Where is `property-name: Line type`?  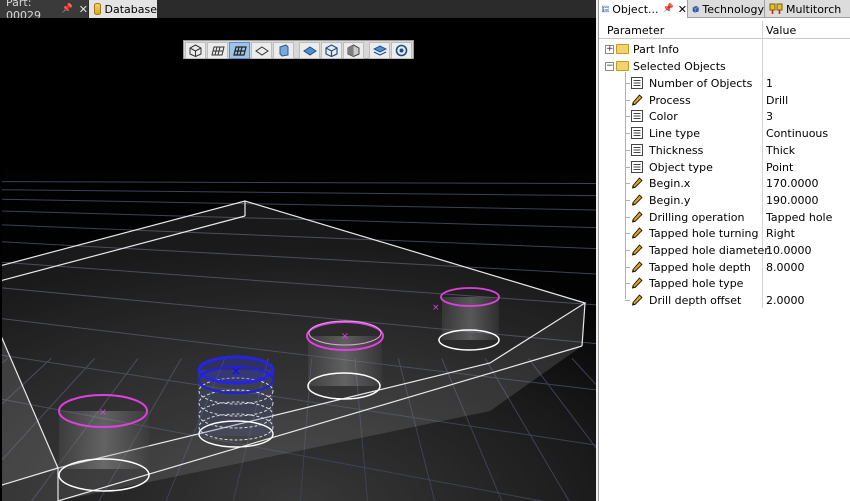 property-name: Line type is located at coordinates (674, 134).